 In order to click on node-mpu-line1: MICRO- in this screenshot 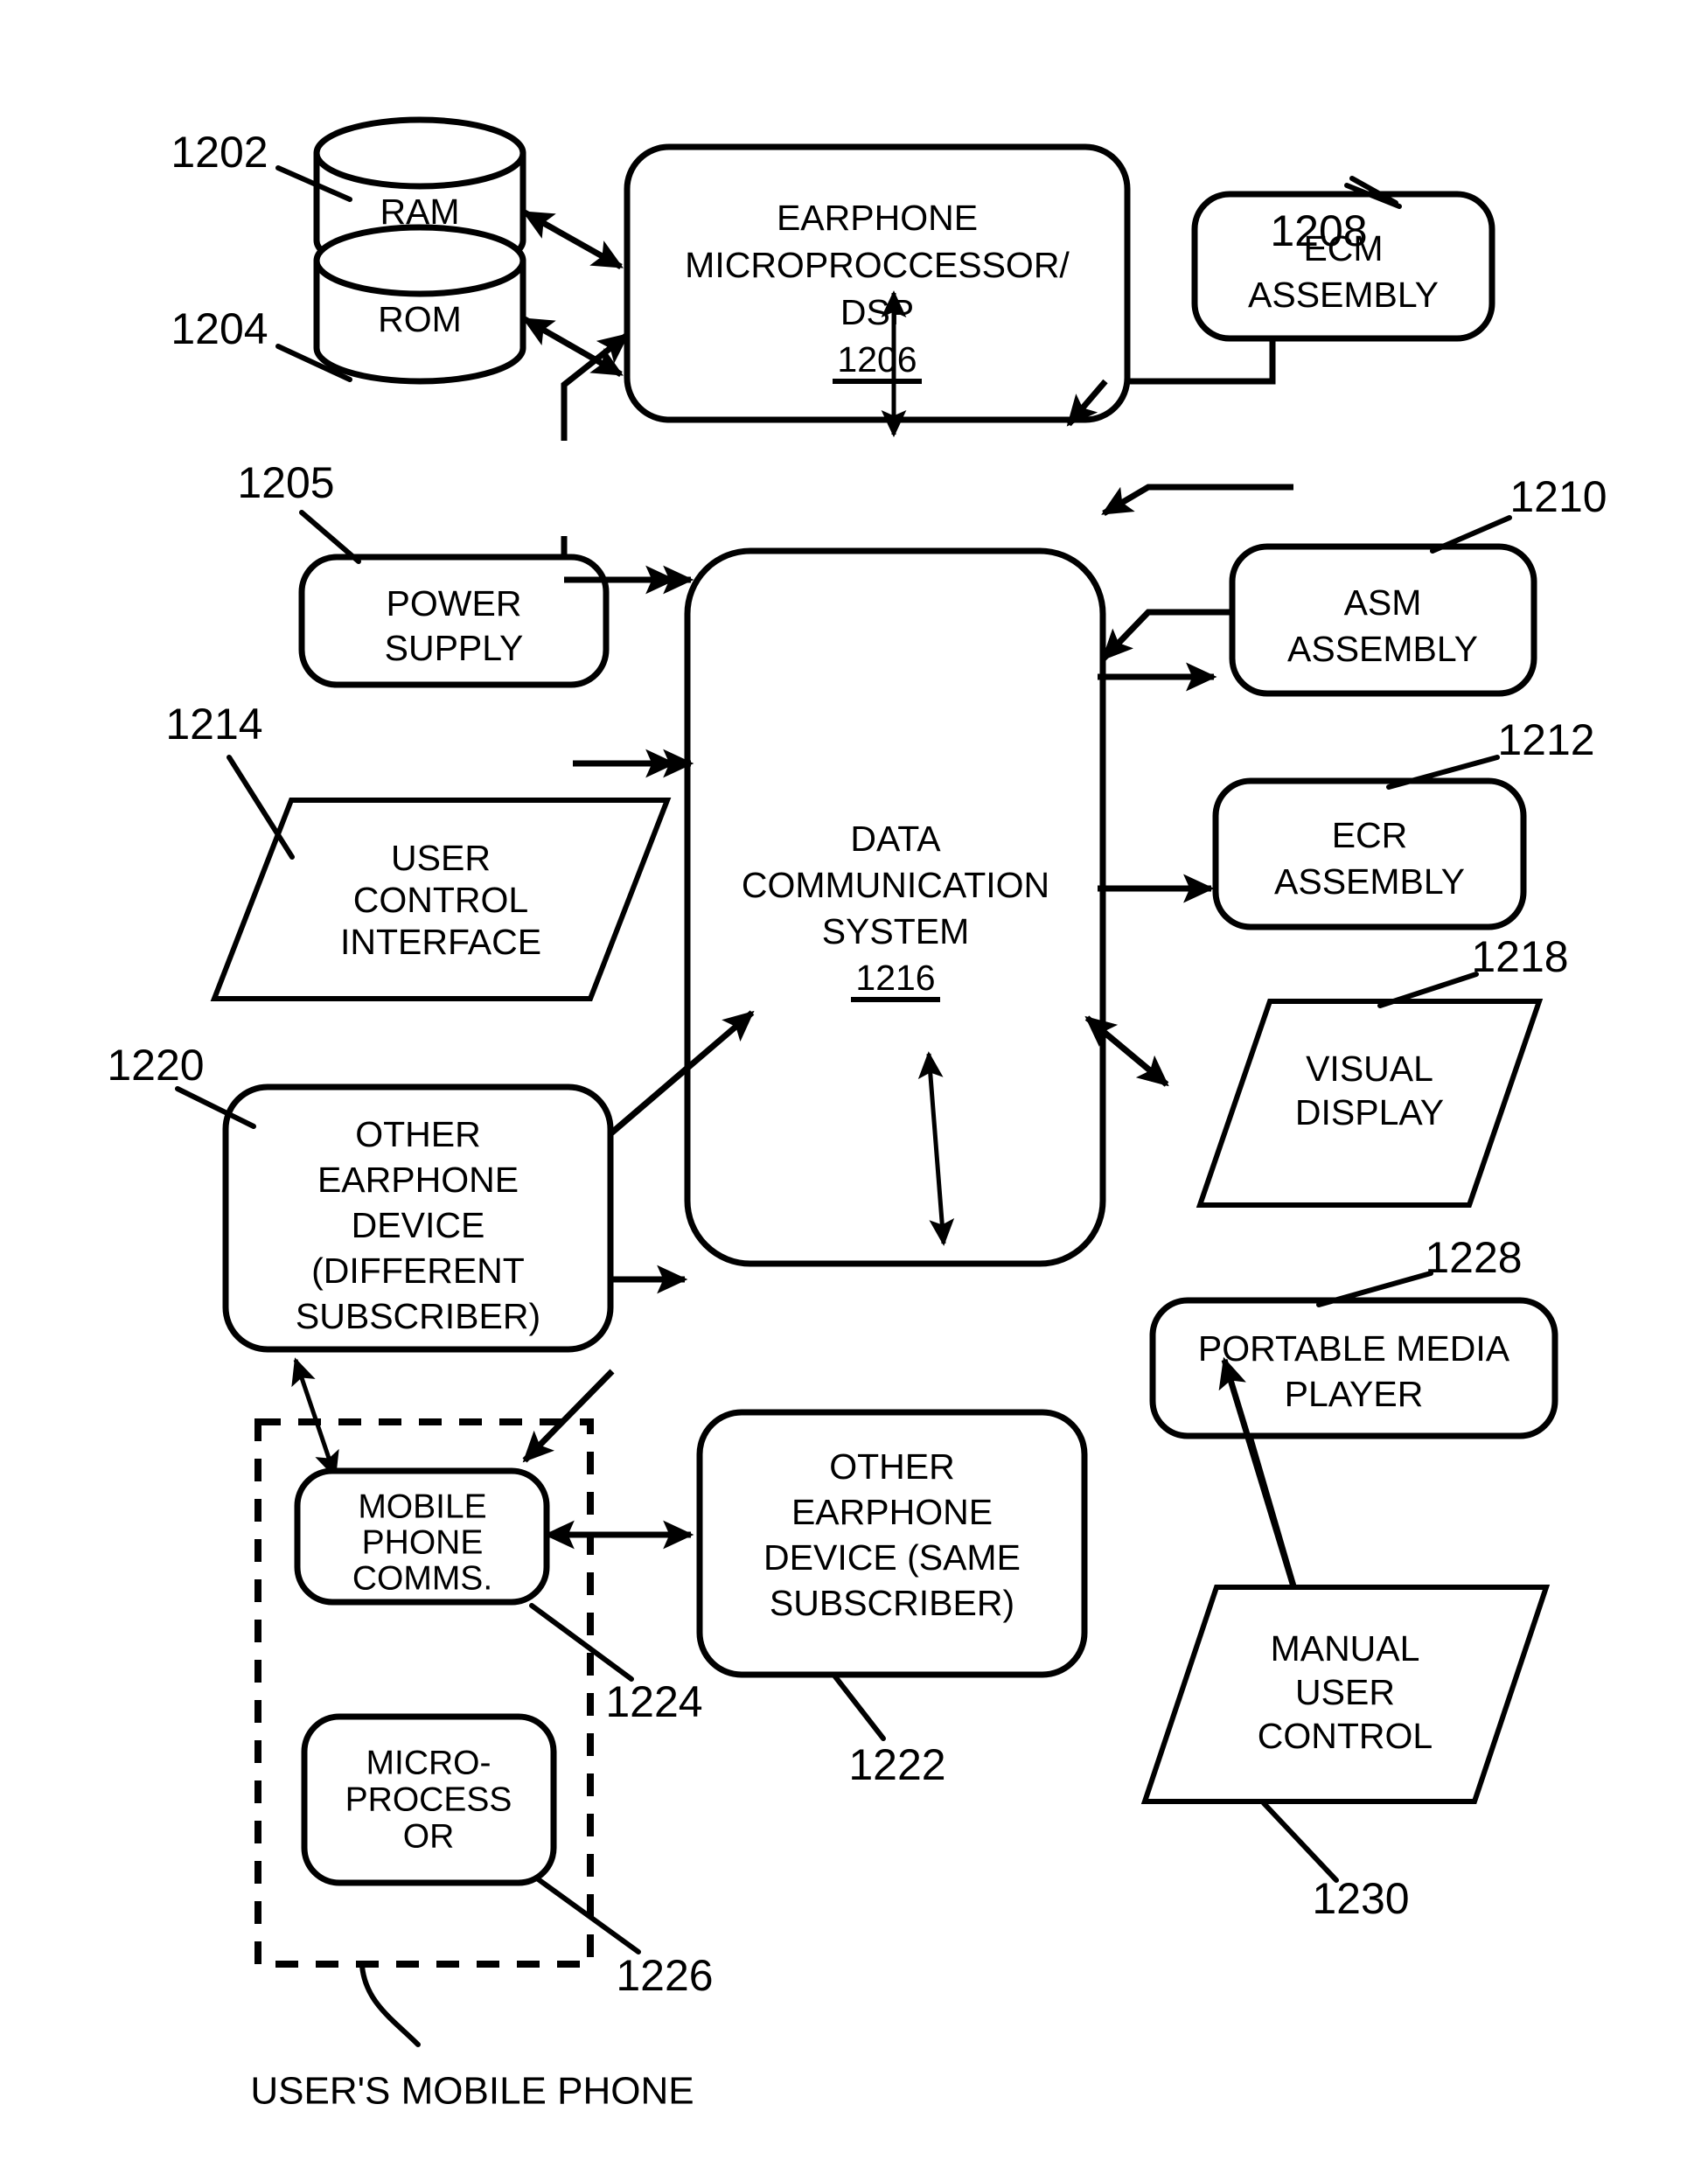, I will do `click(429, 1762)`.